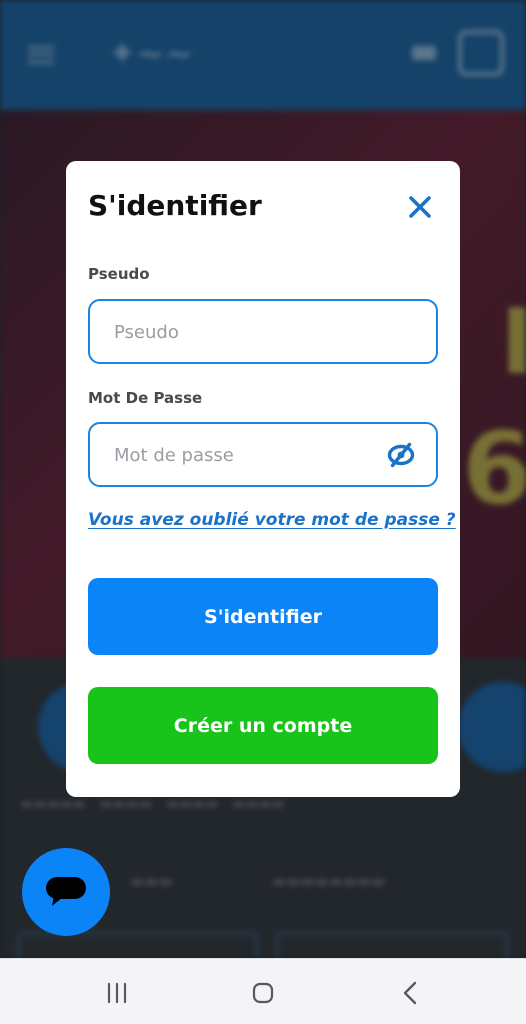 This screenshot has width=526, height=1024. Describe the element at coordinates (145, 398) in the screenshot. I see `password-label: Mot De Passe` at that location.